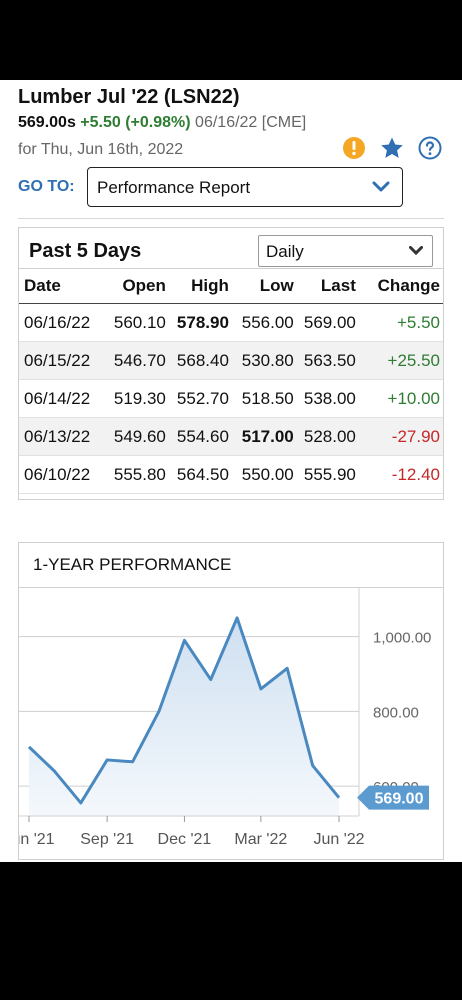 The image size is (462, 1000). Describe the element at coordinates (399, 360) in the screenshot. I see `cell-change: +25.50` at that location.